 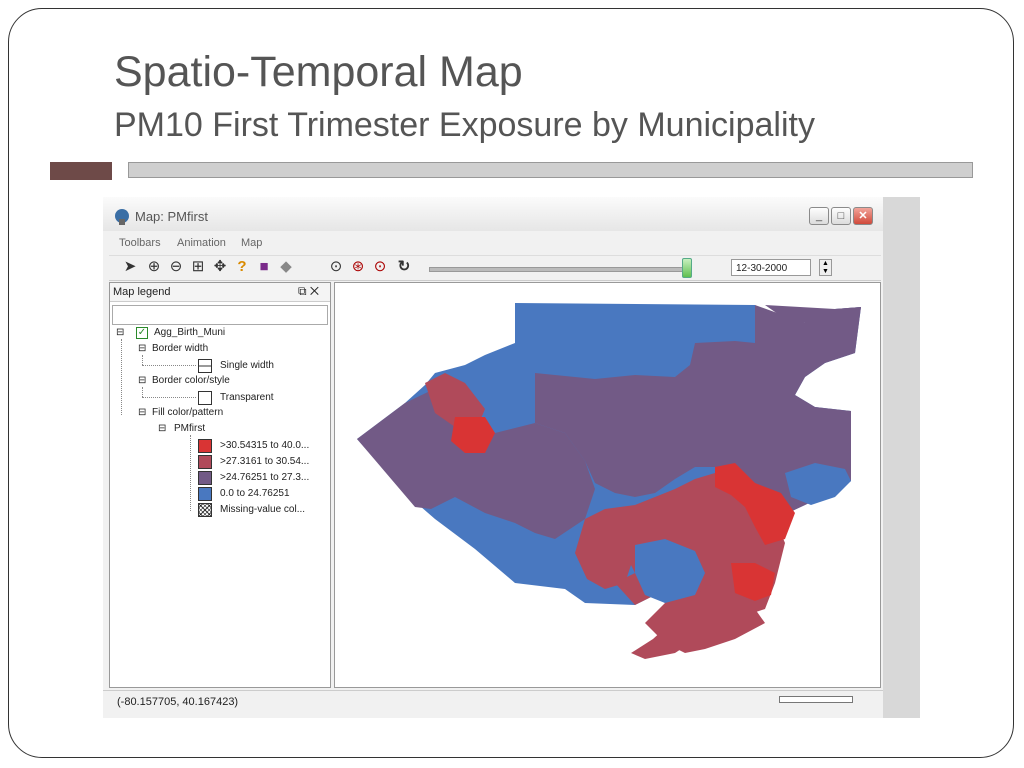 What do you see at coordinates (816, 699) in the screenshot?
I see `progress-bar` at bounding box center [816, 699].